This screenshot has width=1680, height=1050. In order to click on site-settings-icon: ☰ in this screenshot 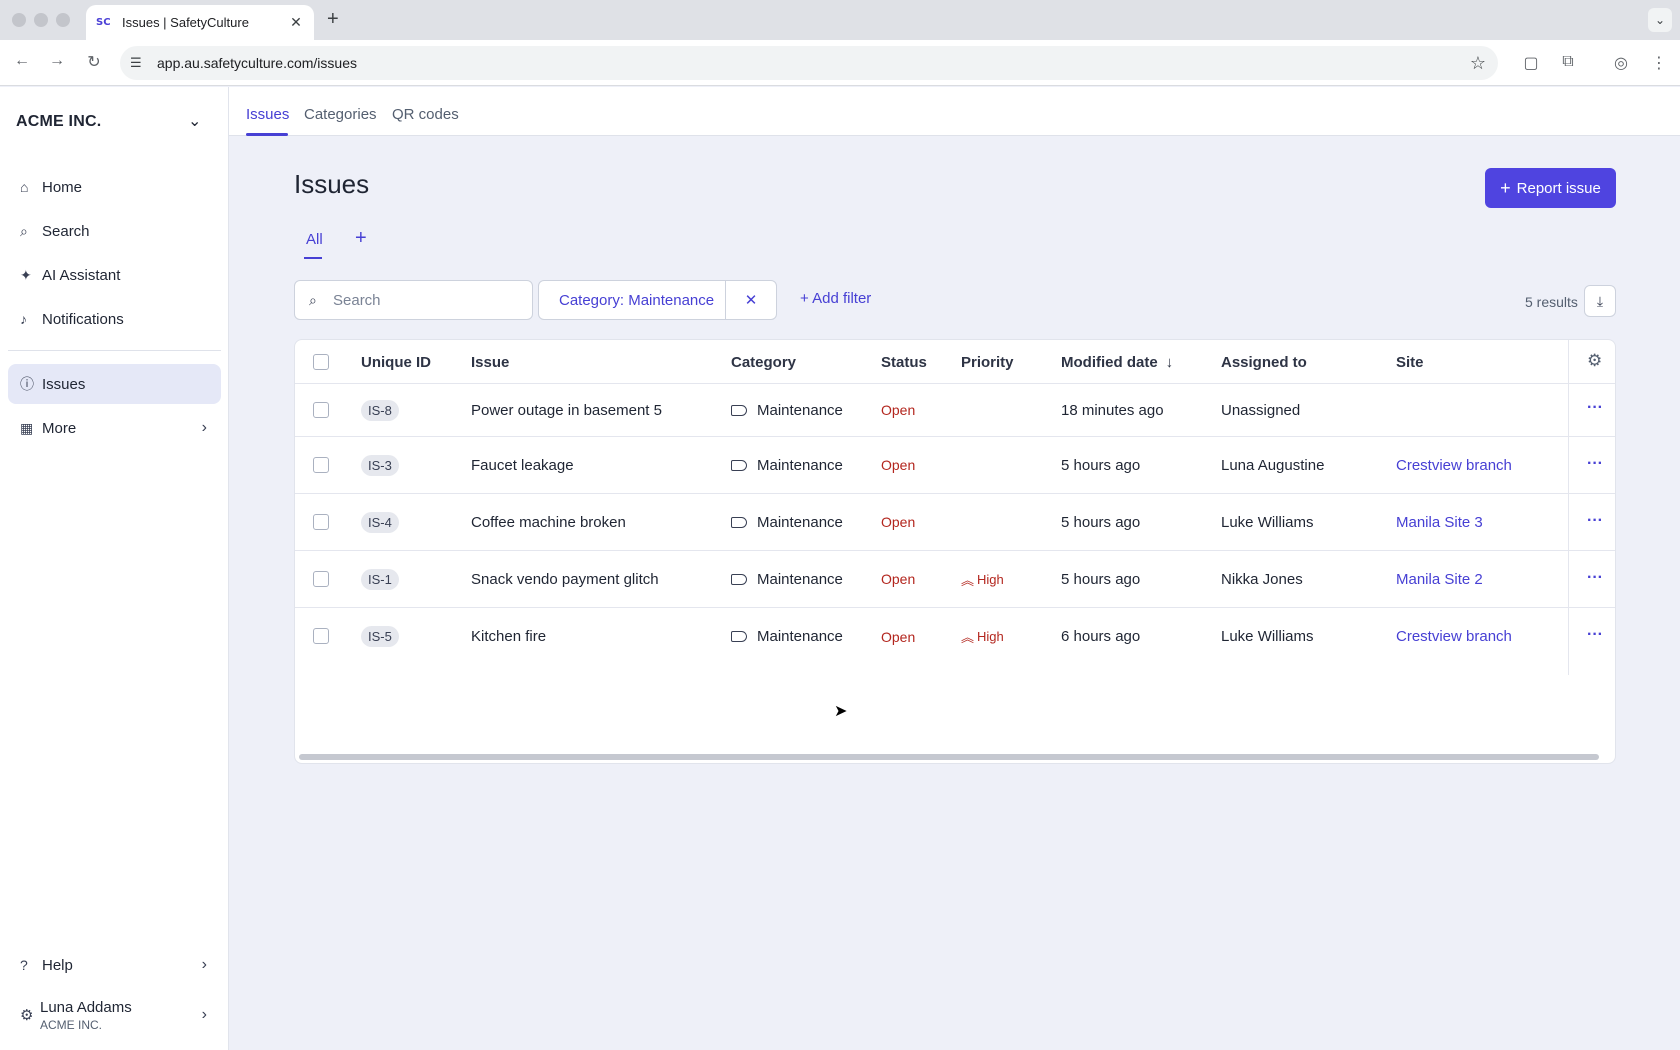, I will do `click(140, 63)`.